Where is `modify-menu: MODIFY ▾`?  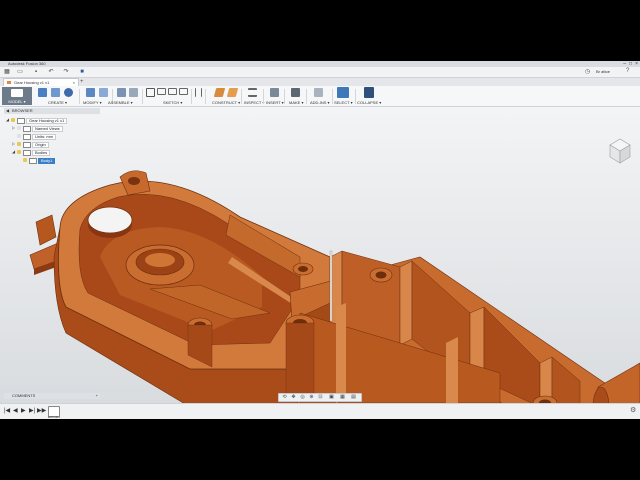 modify-menu: MODIFY ▾ is located at coordinates (92, 102).